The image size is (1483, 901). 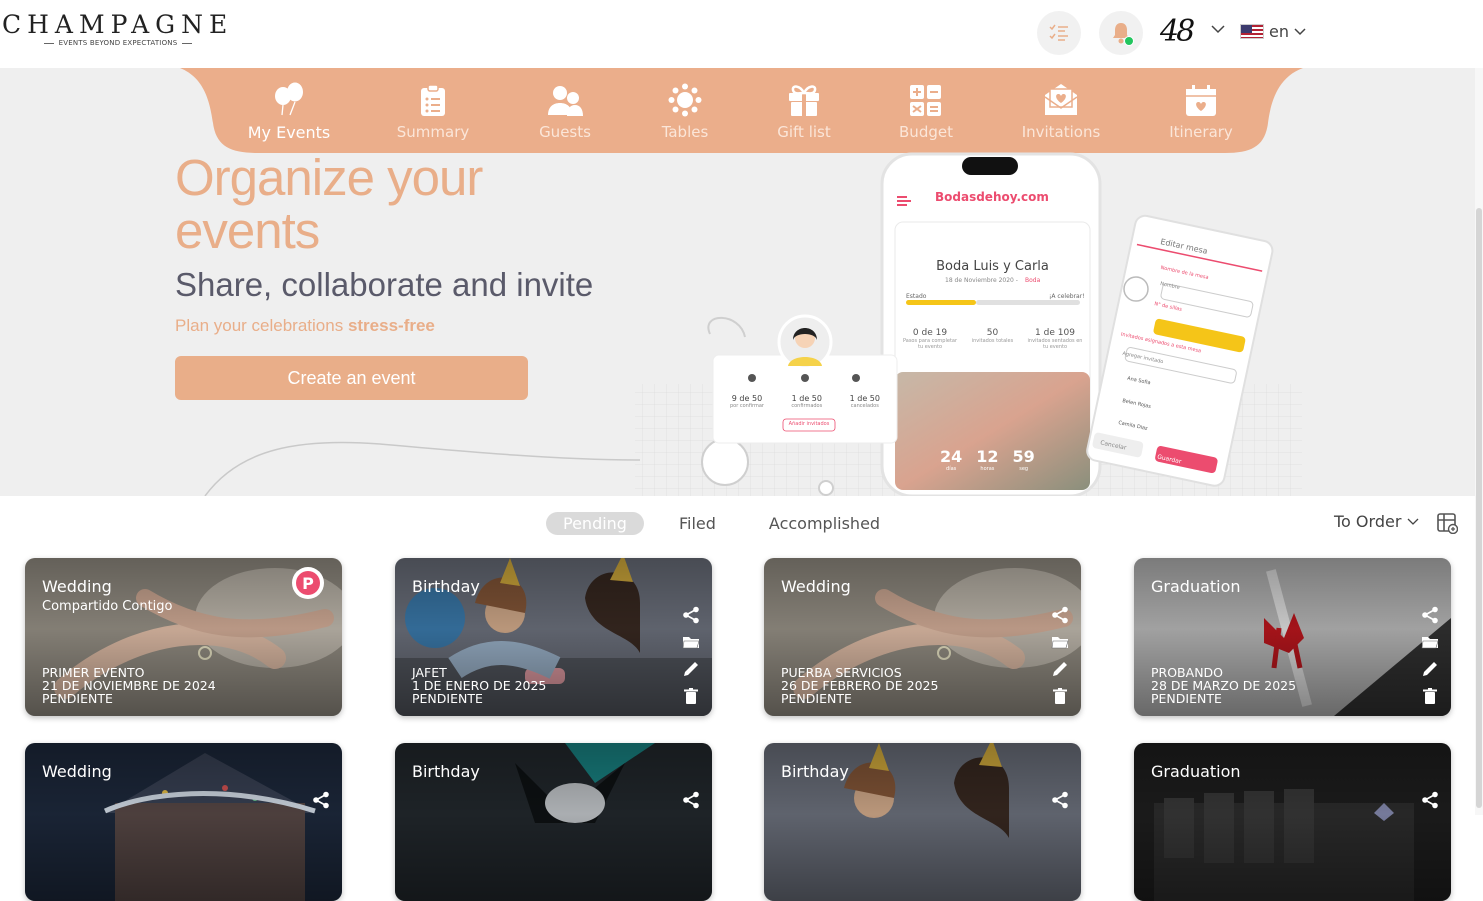 What do you see at coordinates (992, 266) in the screenshot?
I see `mockup-event-title: Boda Luis y Carla` at bounding box center [992, 266].